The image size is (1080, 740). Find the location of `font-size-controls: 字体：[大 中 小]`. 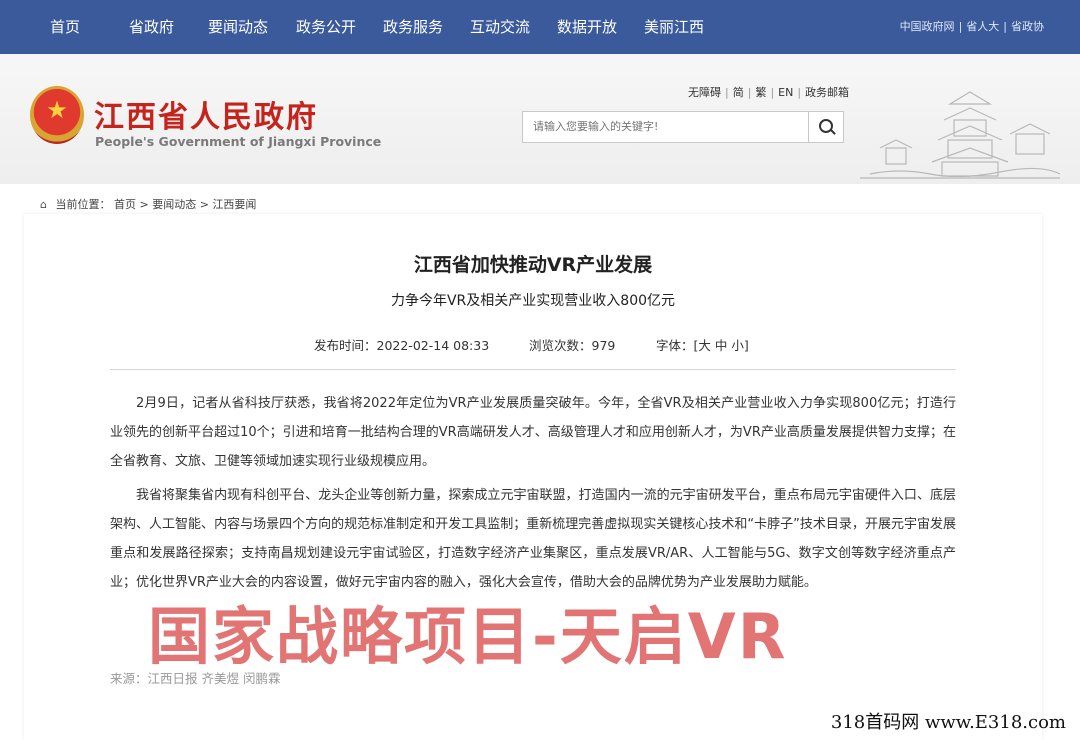

font-size-controls: 字体：[大 中 小] is located at coordinates (702, 344).